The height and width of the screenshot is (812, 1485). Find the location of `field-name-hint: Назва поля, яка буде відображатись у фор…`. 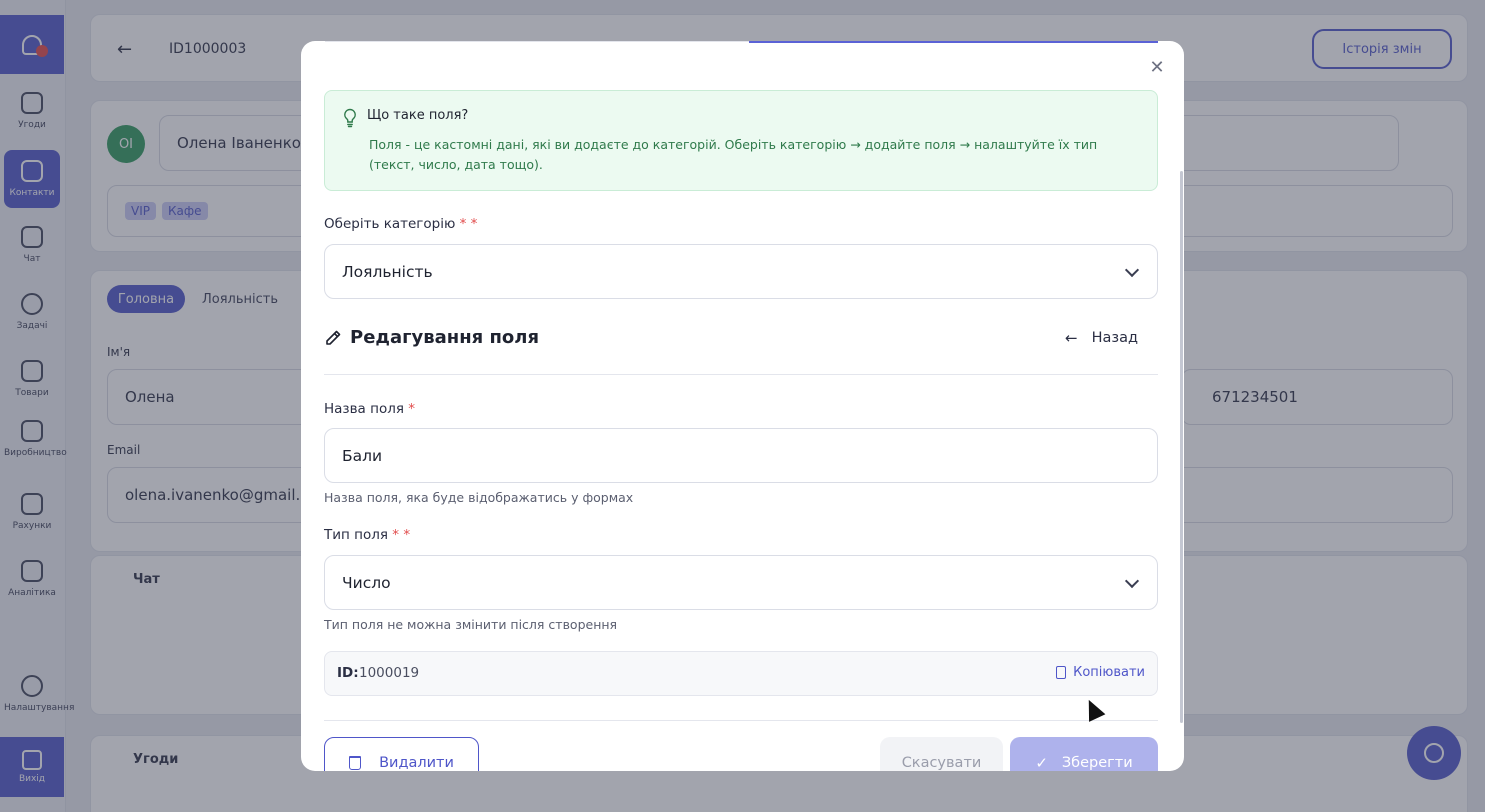

field-name-hint: Назва поля, яка буде відображатись у фор… is located at coordinates (479, 497).